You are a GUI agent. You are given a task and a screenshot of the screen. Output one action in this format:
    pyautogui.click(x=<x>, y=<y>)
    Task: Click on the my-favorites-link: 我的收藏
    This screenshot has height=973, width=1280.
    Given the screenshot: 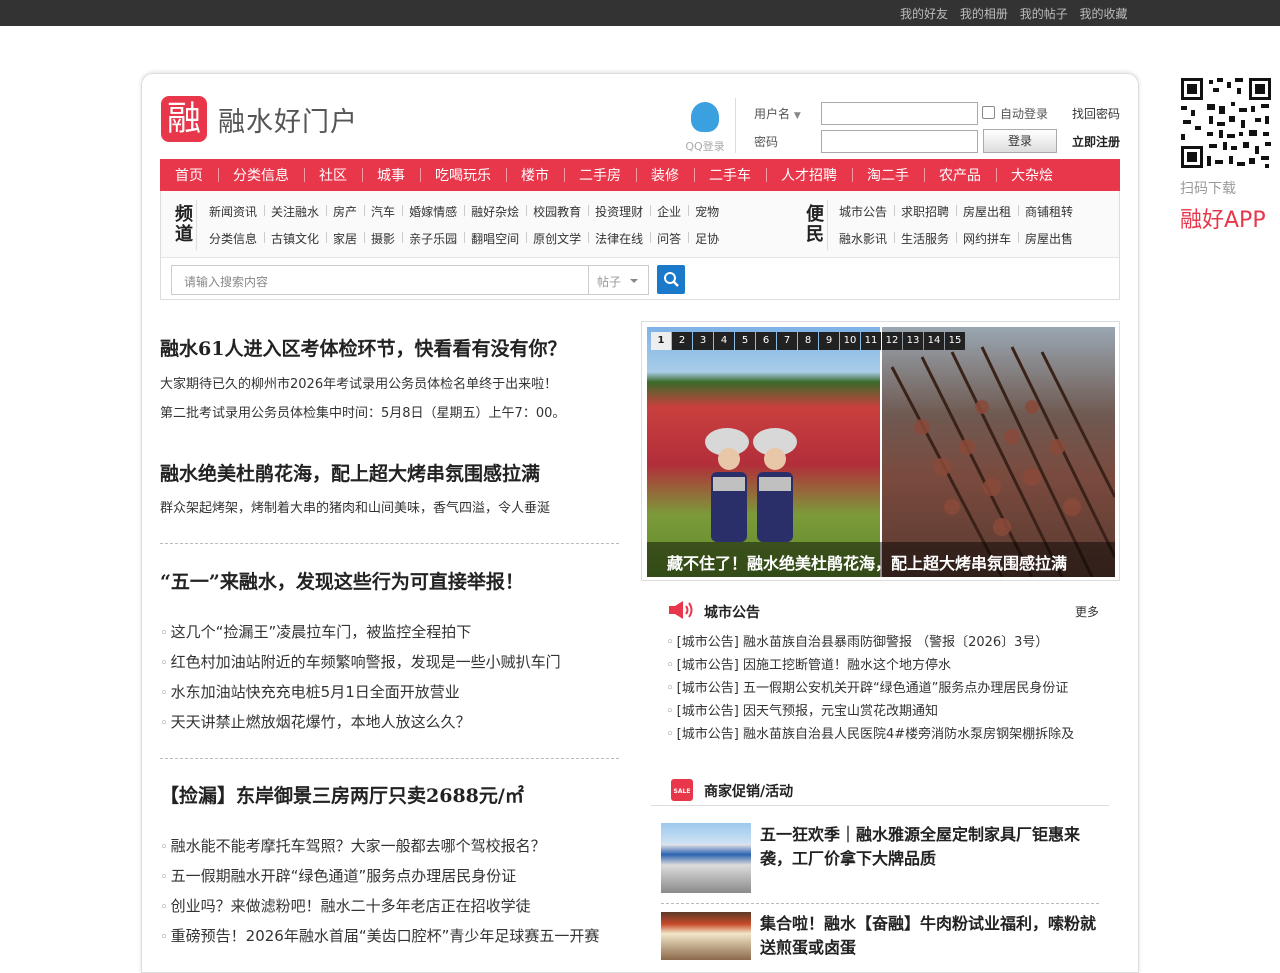 What is the action you would take?
    pyautogui.click(x=1104, y=14)
    